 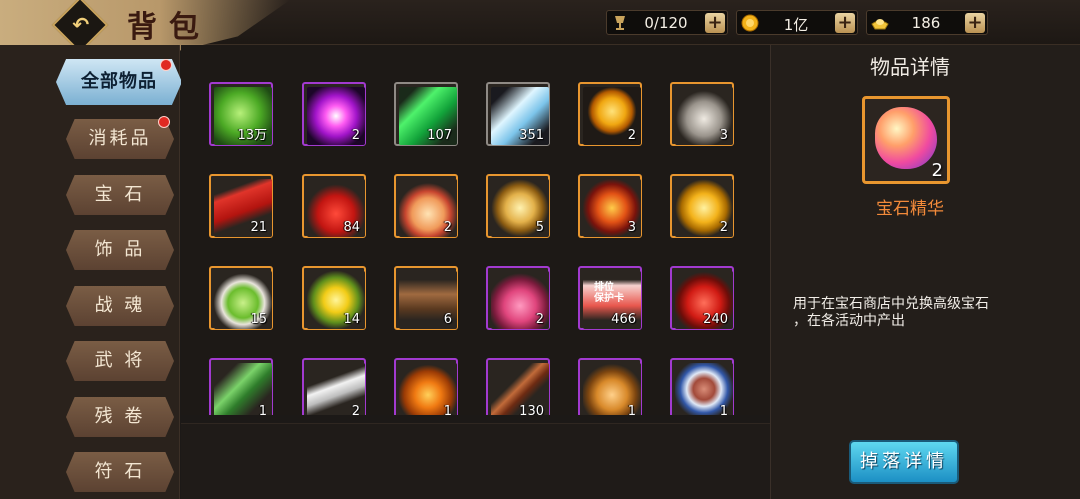 What do you see at coordinates (531, 409) in the screenshot?
I see `item-count: 130` at bounding box center [531, 409].